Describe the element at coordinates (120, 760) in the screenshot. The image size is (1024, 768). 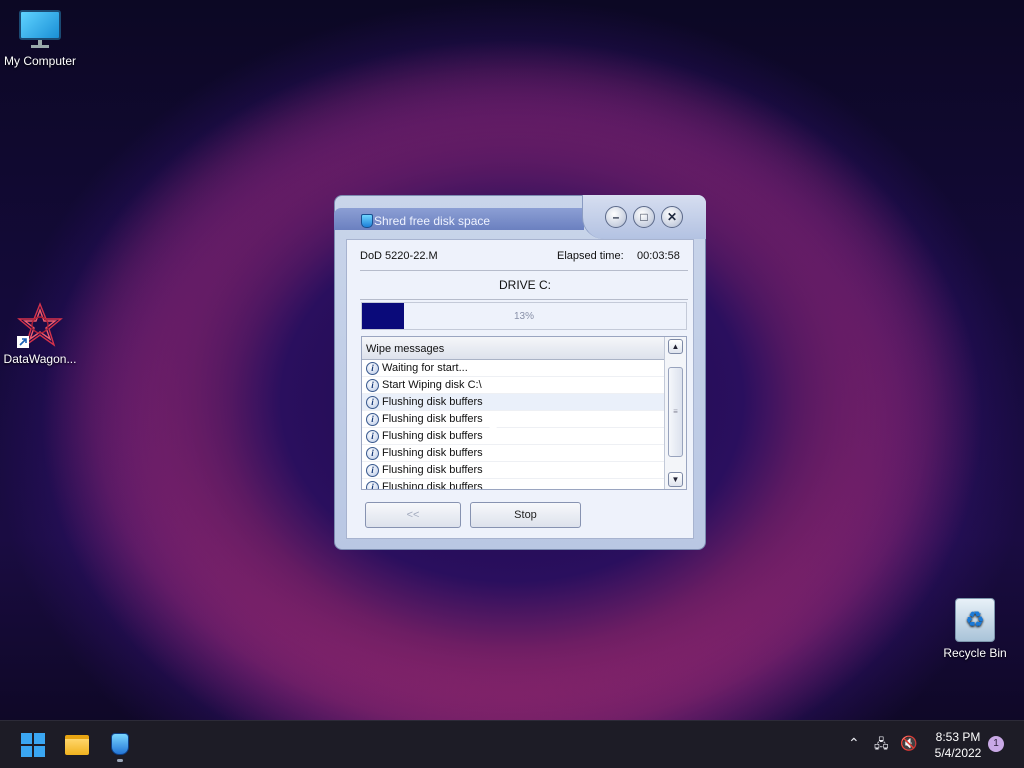
I see `active-app-indicator` at that location.